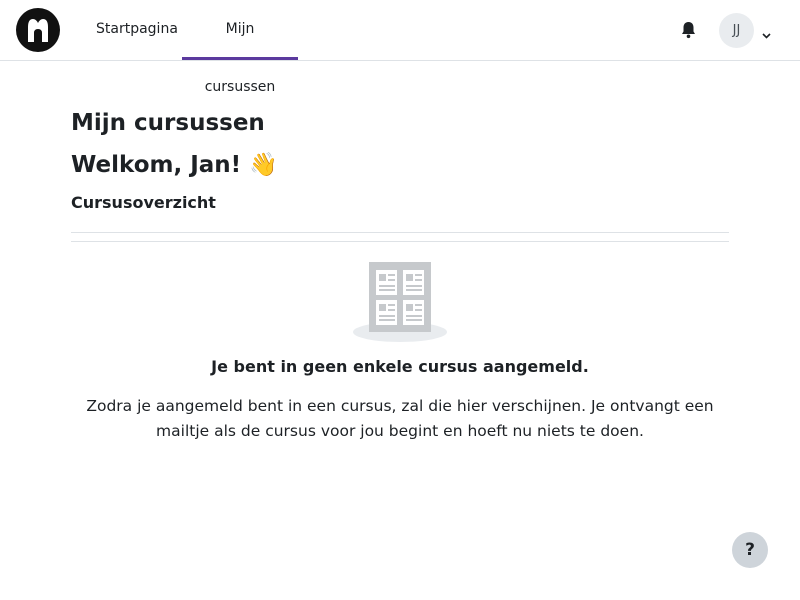  What do you see at coordinates (400, 366) in the screenshot?
I see `empty-state-title: Je bent in geen enkele cursus aangemeld.` at bounding box center [400, 366].